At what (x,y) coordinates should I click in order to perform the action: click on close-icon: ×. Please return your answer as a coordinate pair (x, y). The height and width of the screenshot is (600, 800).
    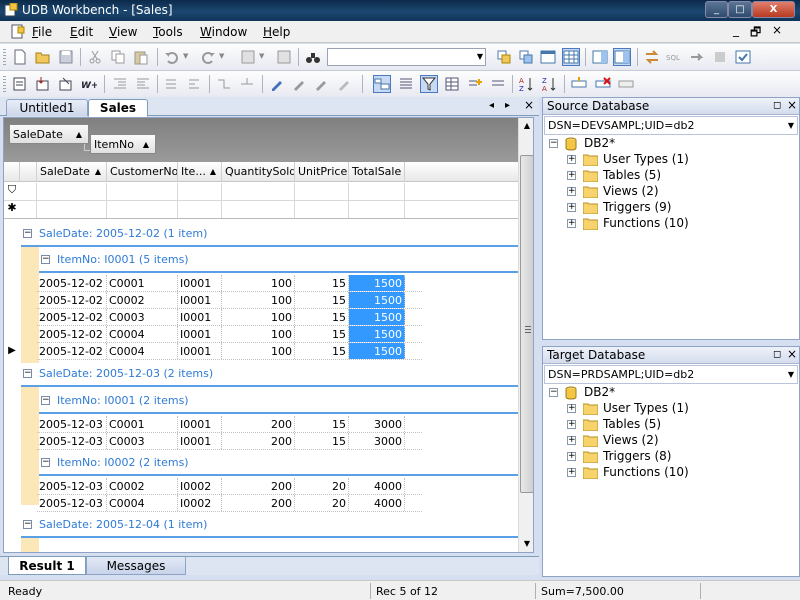
    Looking at the image, I should click on (792, 354).